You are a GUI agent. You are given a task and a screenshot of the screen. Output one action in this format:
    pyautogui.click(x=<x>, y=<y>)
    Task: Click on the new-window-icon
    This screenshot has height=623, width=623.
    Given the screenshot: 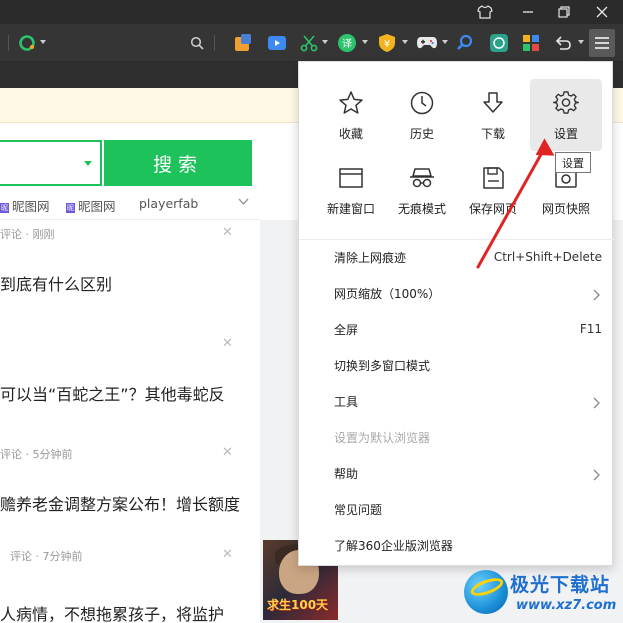 What is the action you would take?
    pyautogui.click(x=351, y=178)
    